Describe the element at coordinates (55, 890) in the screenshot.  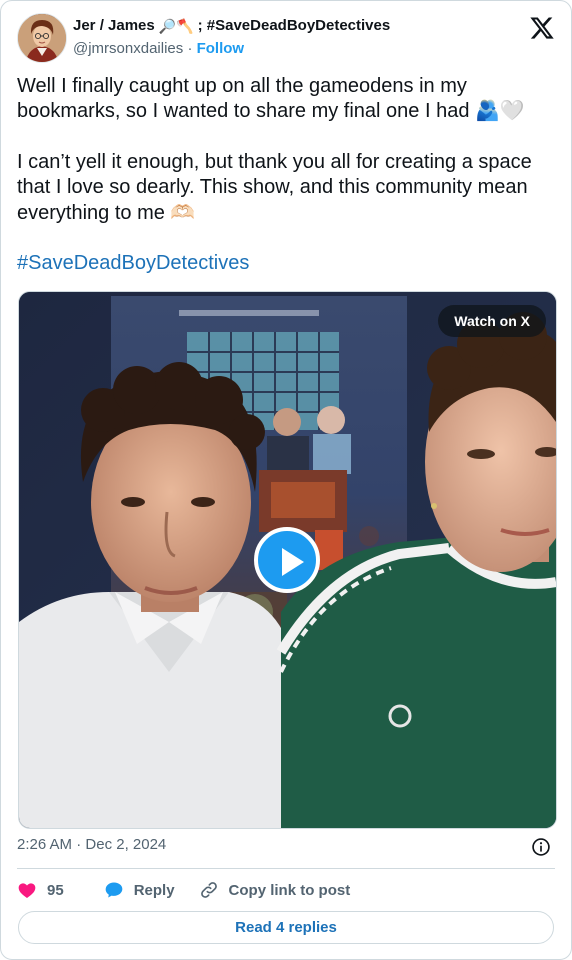
I see `like-count: 95` at that location.